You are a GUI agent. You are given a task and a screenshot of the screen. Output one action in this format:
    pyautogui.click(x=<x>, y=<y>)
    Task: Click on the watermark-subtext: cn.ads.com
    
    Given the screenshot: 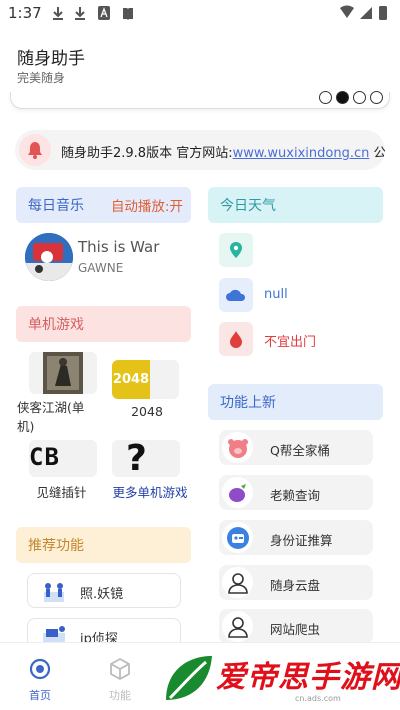 What is the action you would take?
    pyautogui.click(x=318, y=698)
    